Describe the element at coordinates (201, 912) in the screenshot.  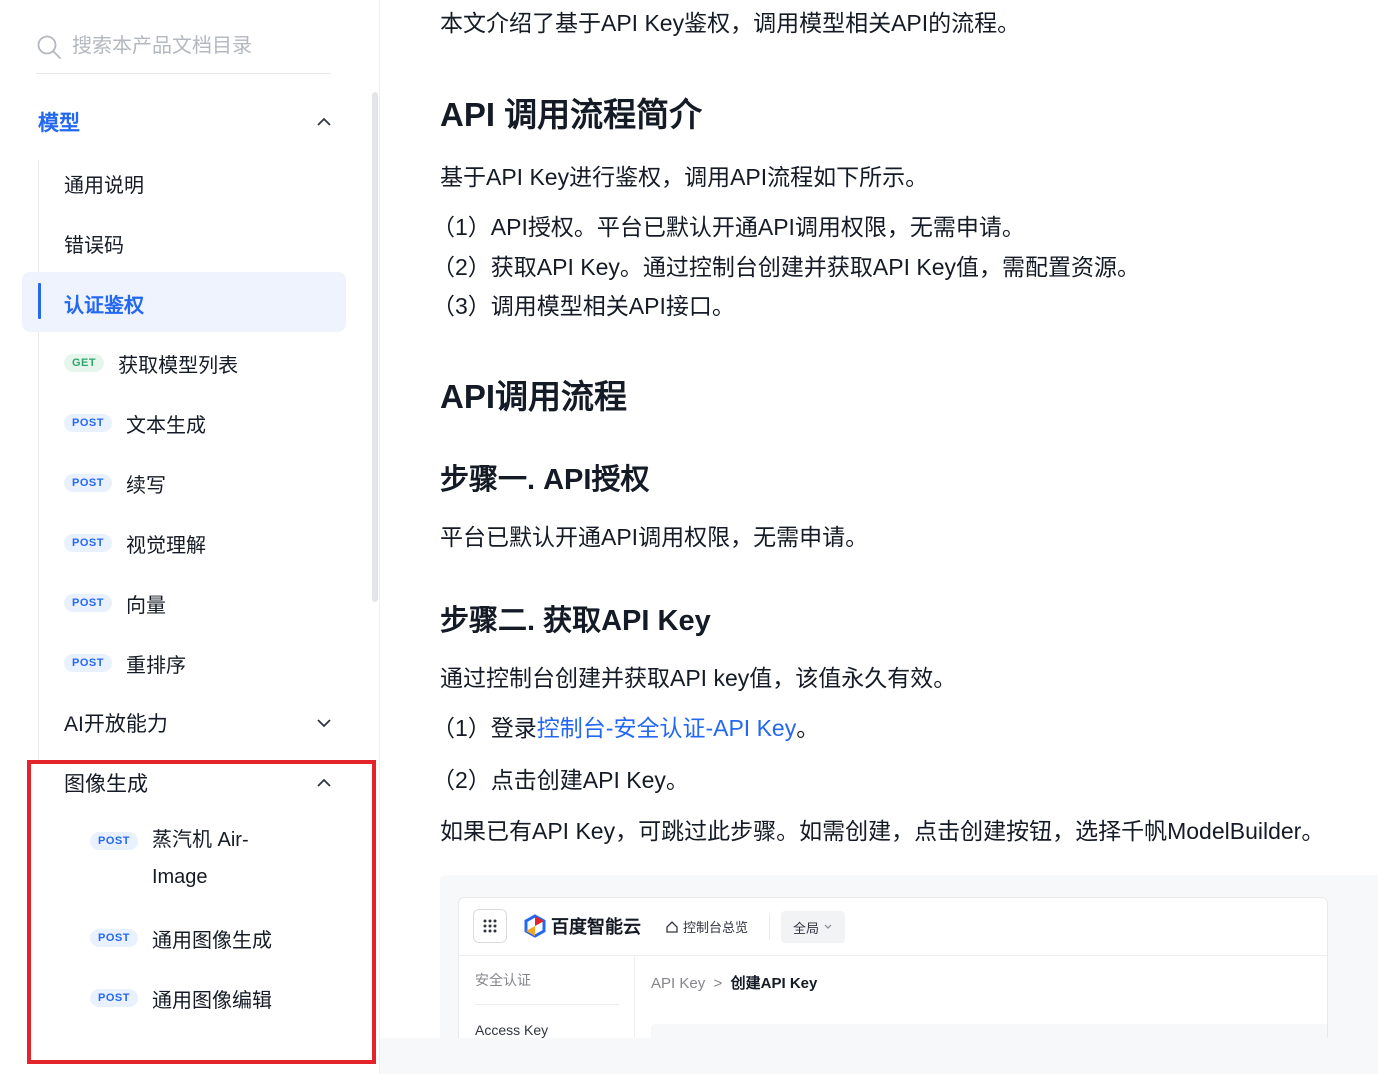
I see `highlight-annotation-box` at that location.